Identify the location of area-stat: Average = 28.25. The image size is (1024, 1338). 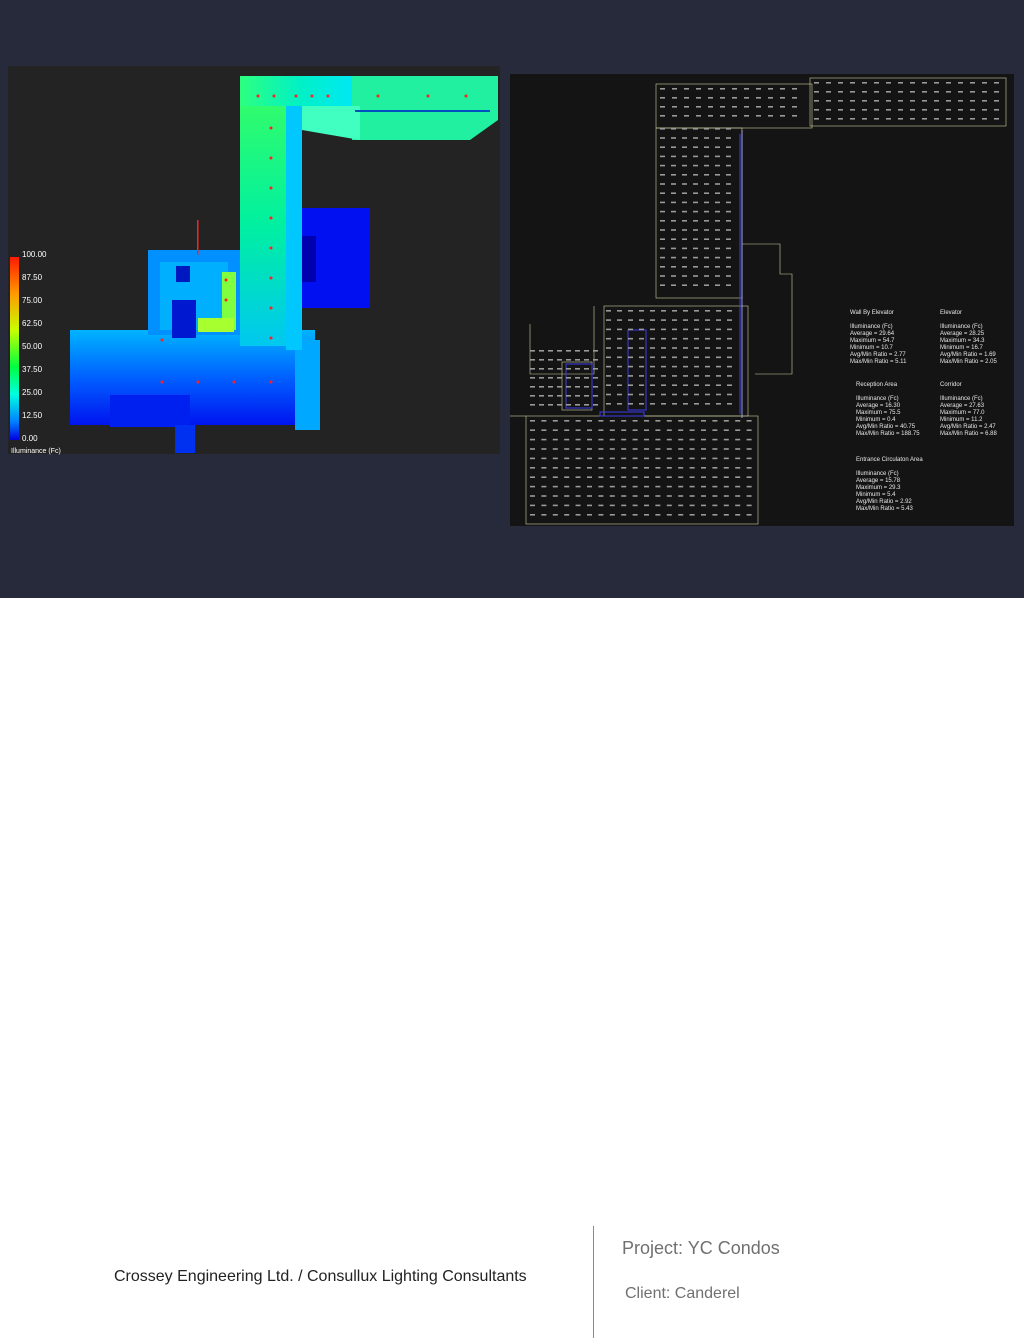
(962, 334).